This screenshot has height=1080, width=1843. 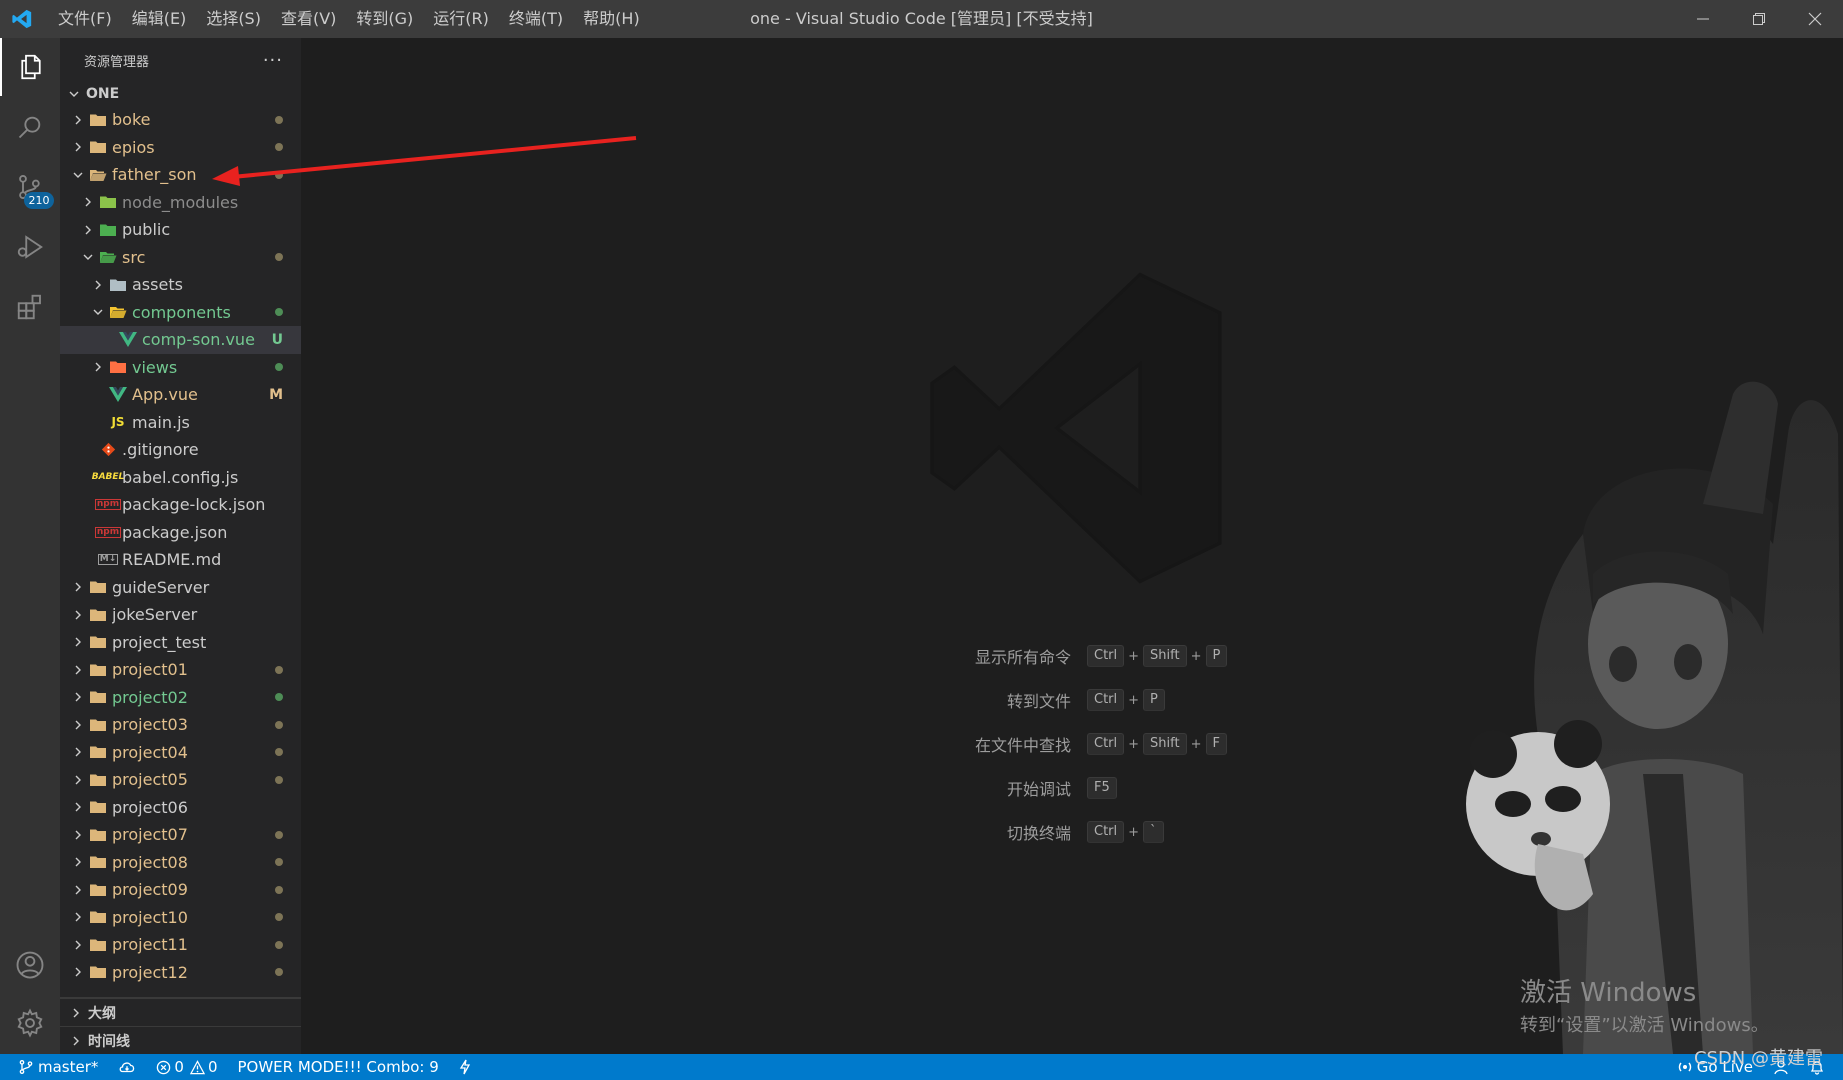 I want to click on tree-item: project10, so click(x=180, y=918).